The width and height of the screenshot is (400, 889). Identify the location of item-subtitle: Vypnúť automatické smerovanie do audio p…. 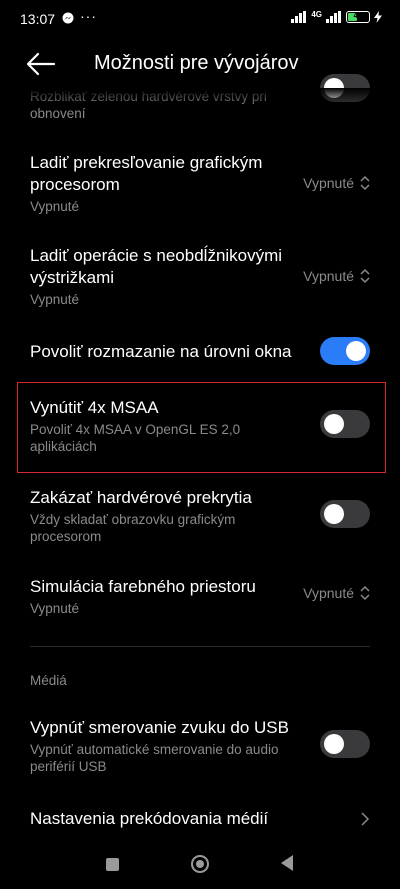
(154, 758).